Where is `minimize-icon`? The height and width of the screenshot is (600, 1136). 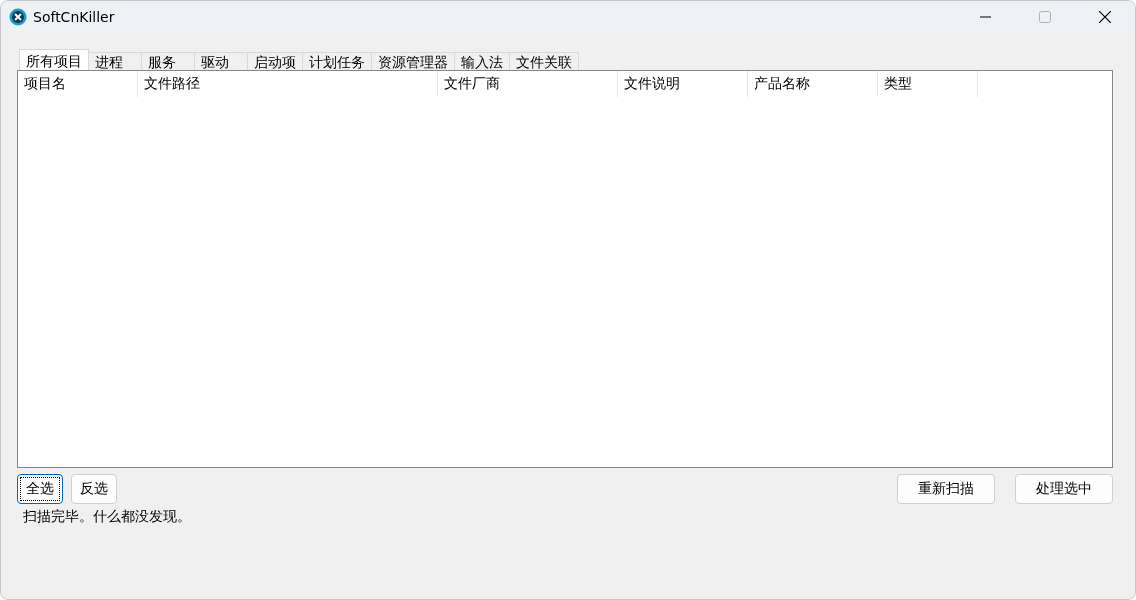 minimize-icon is located at coordinates (985, 17).